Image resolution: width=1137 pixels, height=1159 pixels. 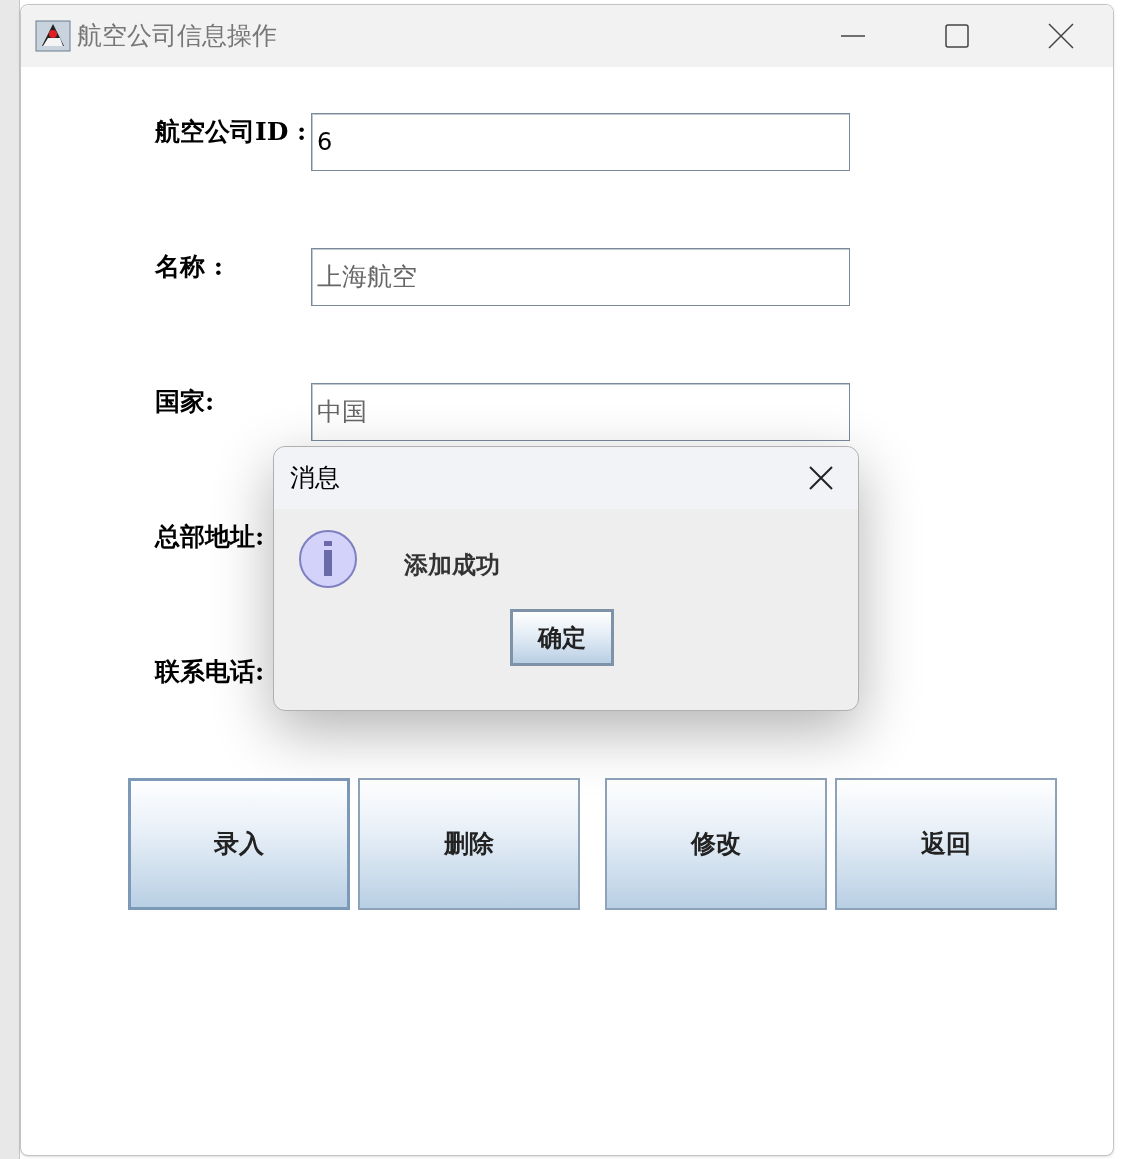 What do you see at coordinates (957, 36) in the screenshot?
I see `maximize-icon` at bounding box center [957, 36].